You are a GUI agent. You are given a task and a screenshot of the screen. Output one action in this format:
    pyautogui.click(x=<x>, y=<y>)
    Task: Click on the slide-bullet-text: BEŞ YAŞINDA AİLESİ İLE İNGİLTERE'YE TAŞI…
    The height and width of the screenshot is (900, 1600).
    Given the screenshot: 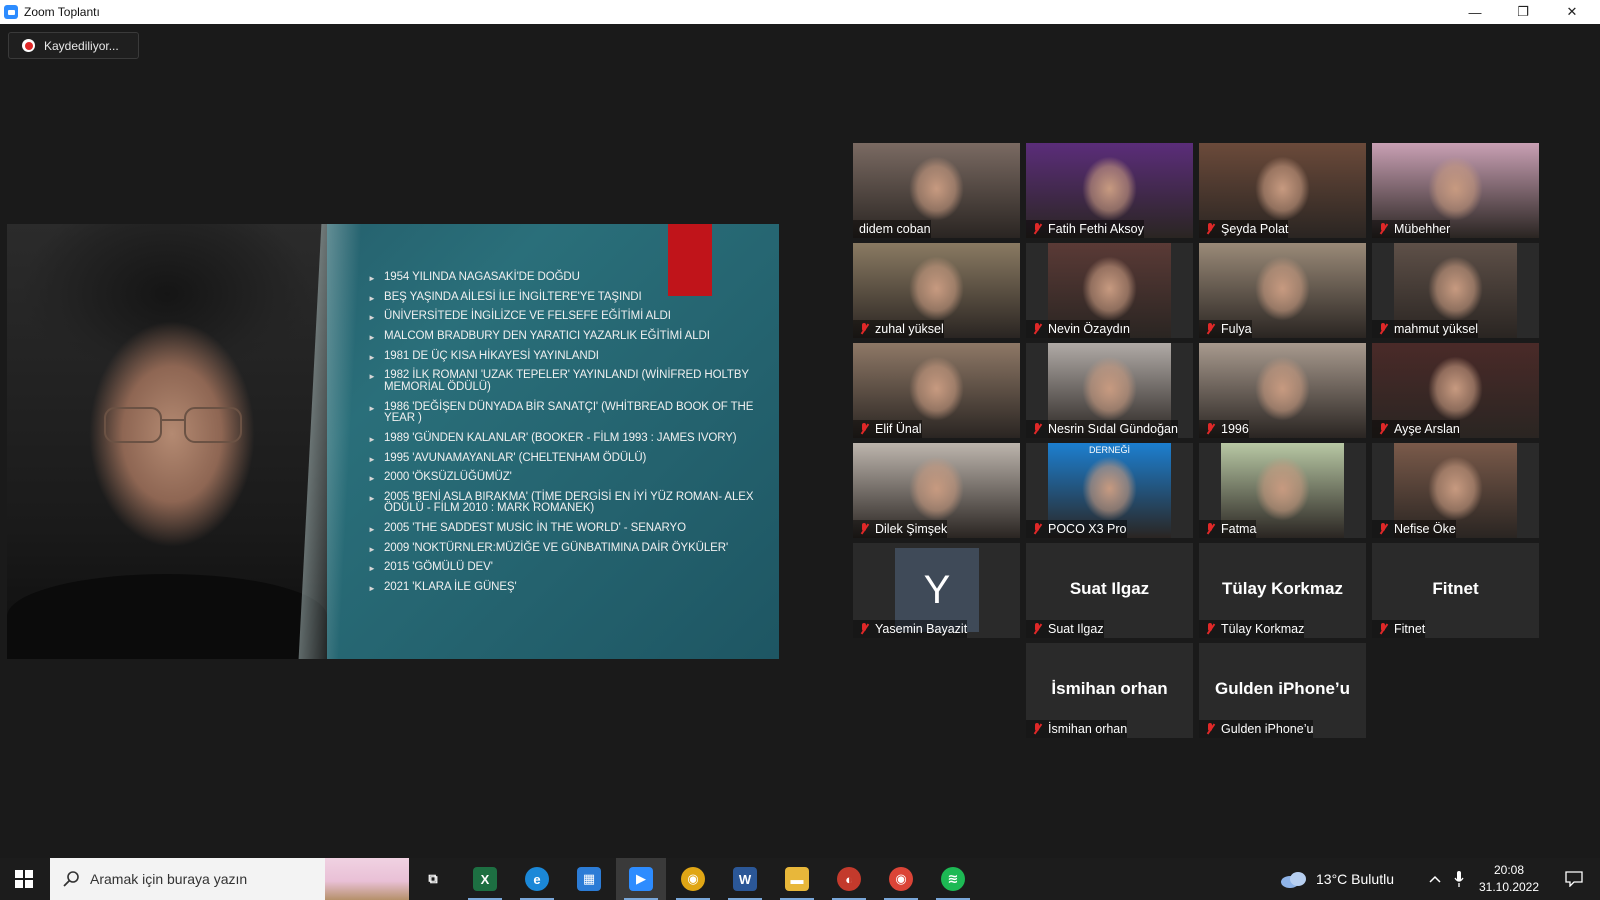 What is the action you would take?
    pyautogui.click(x=513, y=296)
    